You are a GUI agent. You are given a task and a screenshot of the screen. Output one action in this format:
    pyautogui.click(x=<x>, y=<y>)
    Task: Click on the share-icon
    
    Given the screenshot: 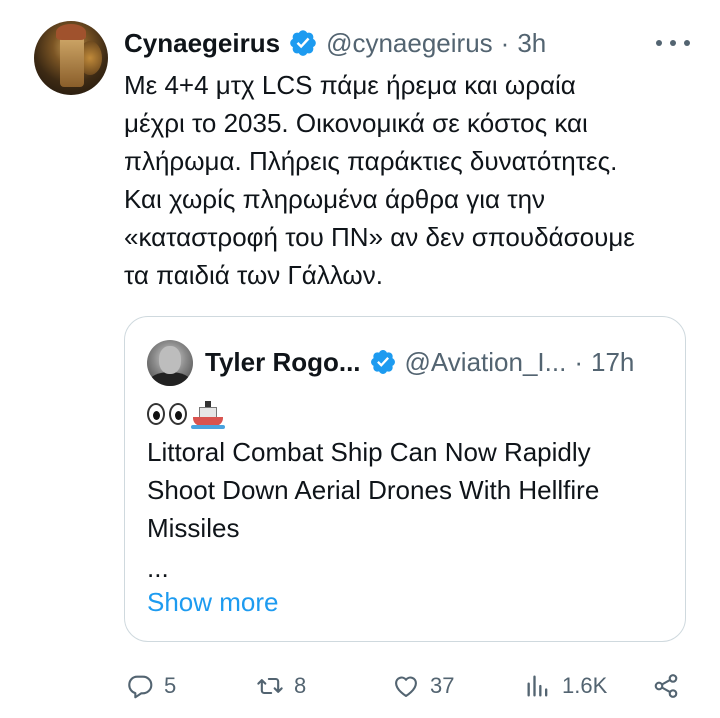 What is the action you would take?
    pyautogui.click(x=666, y=686)
    